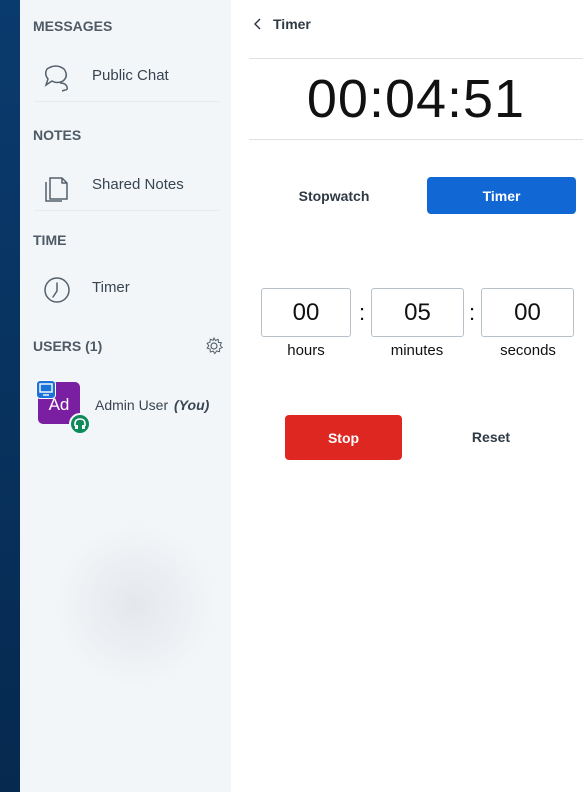 The width and height of the screenshot is (583, 792). Describe the element at coordinates (50, 240) in the screenshot. I see `time-section-title: TIME` at that location.